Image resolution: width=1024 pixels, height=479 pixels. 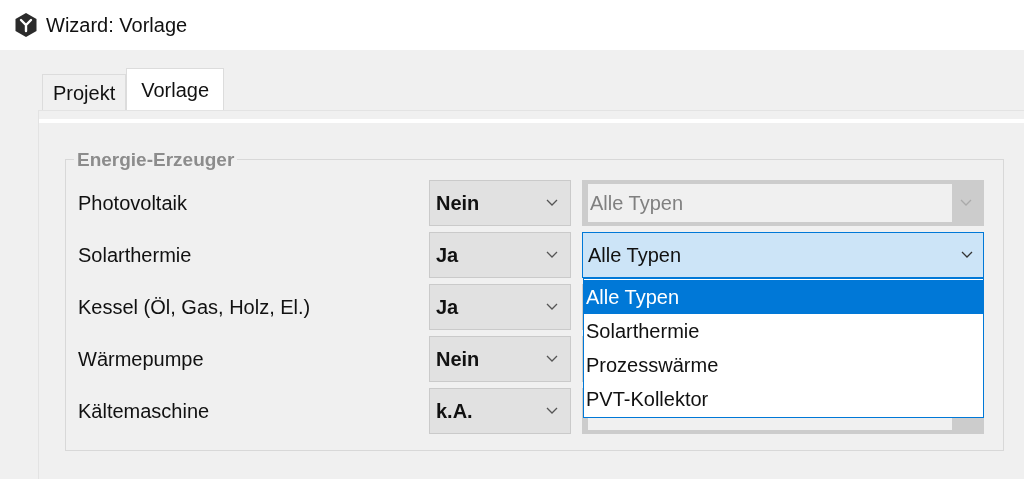 I want to click on type-dropdown: Alle Typen, so click(x=783, y=255).